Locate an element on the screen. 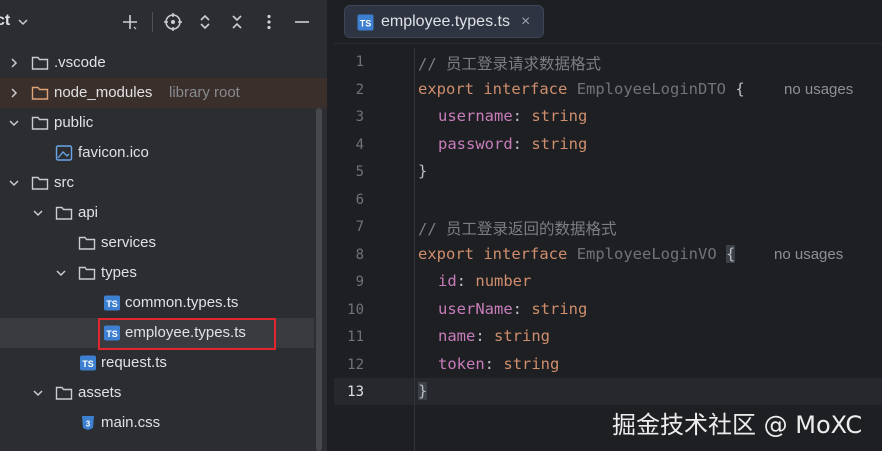  code-comment: // 员工登录请求数据格式 is located at coordinates (509, 64).